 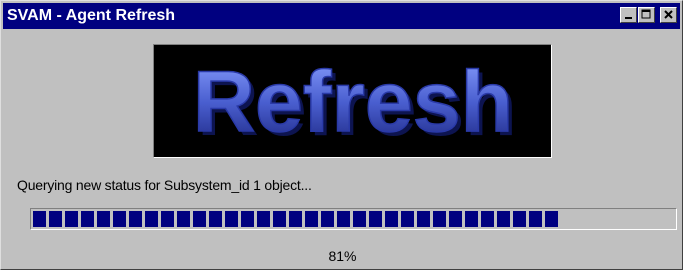 What do you see at coordinates (628, 15) in the screenshot?
I see `minimize-button` at bounding box center [628, 15].